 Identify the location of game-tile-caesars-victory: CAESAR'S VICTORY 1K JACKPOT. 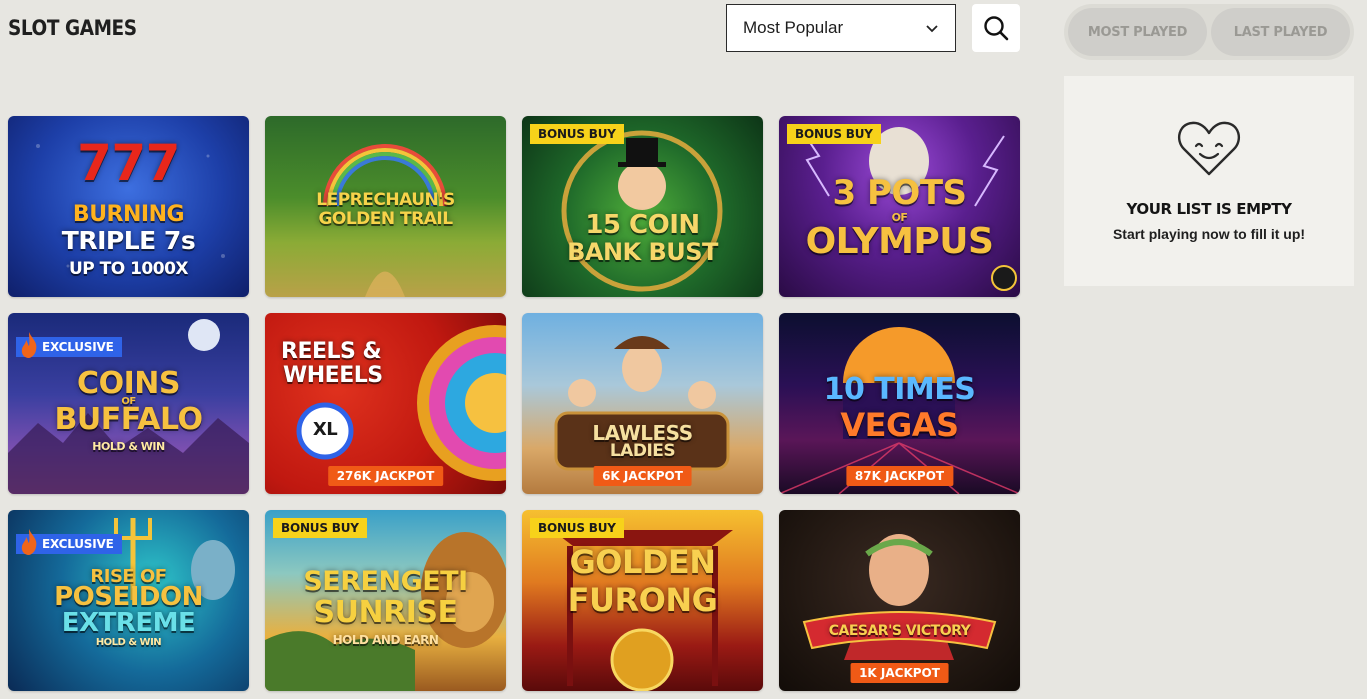
(899, 600).